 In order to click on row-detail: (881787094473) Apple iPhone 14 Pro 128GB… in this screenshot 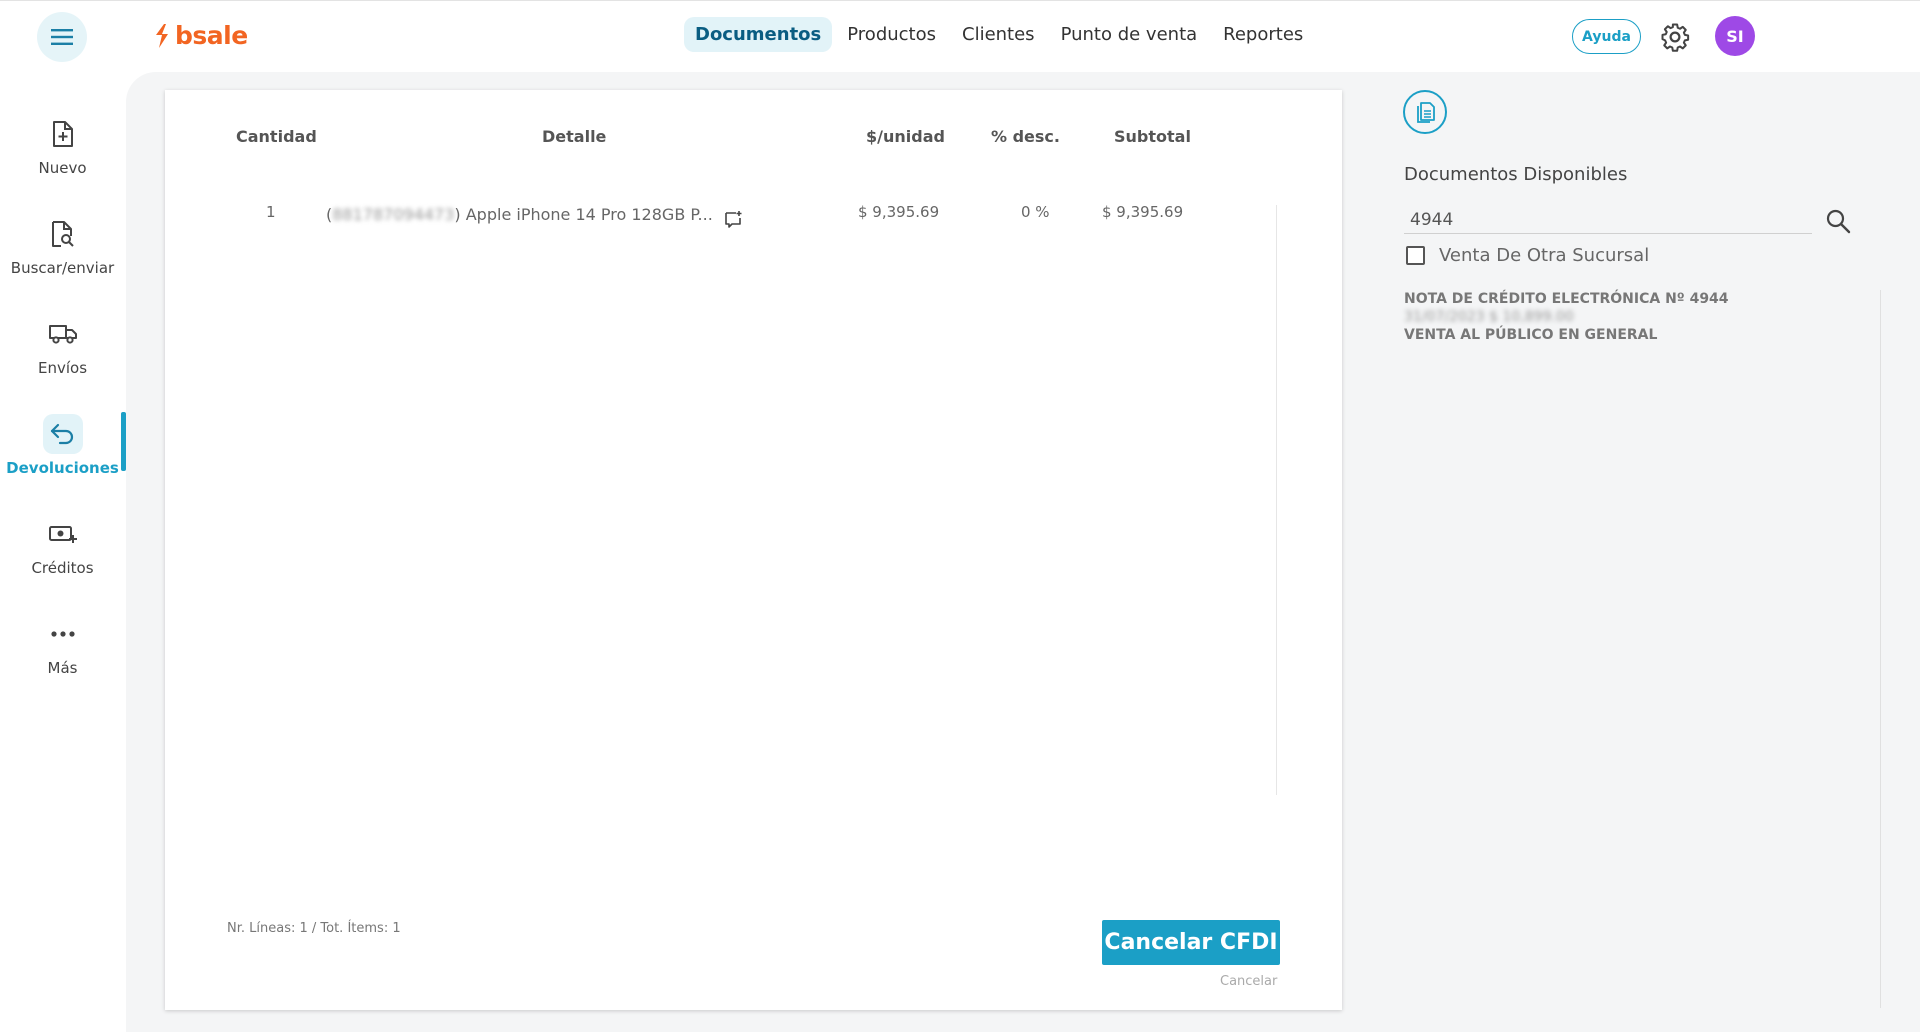, I will do `click(519, 214)`.